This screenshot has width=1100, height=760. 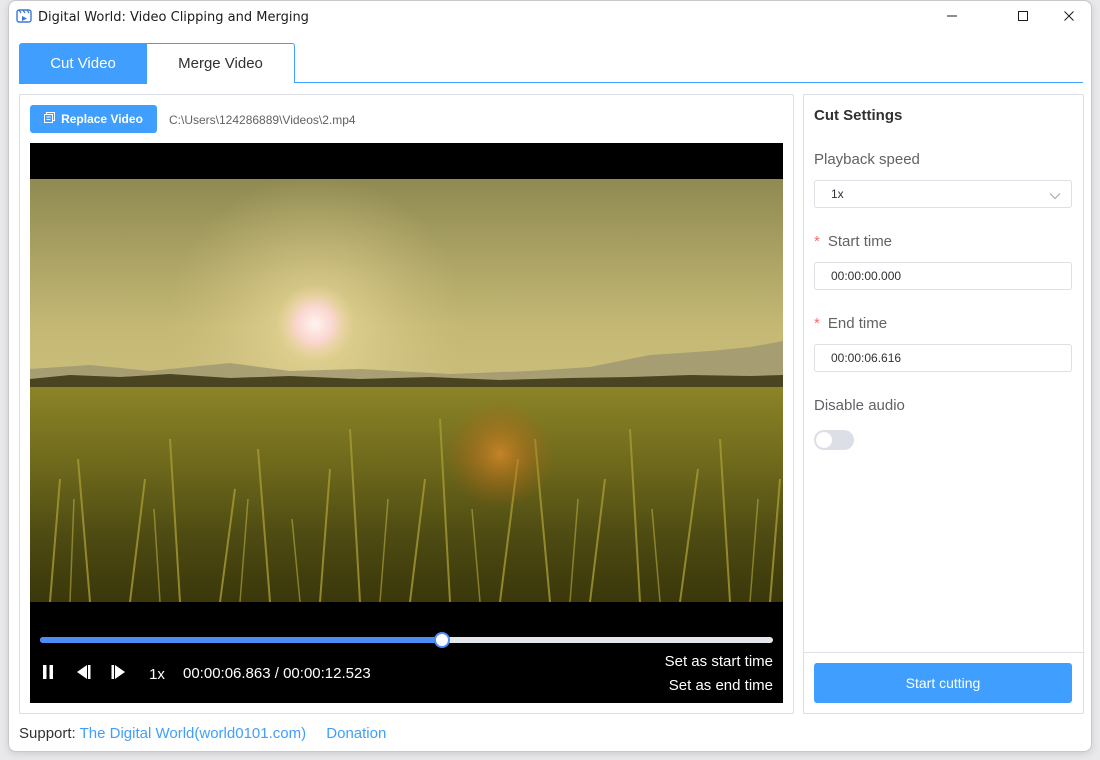 What do you see at coordinates (277, 673) in the screenshot?
I see `time-readout: 00:00:06.863 / 00:00:12.523` at bounding box center [277, 673].